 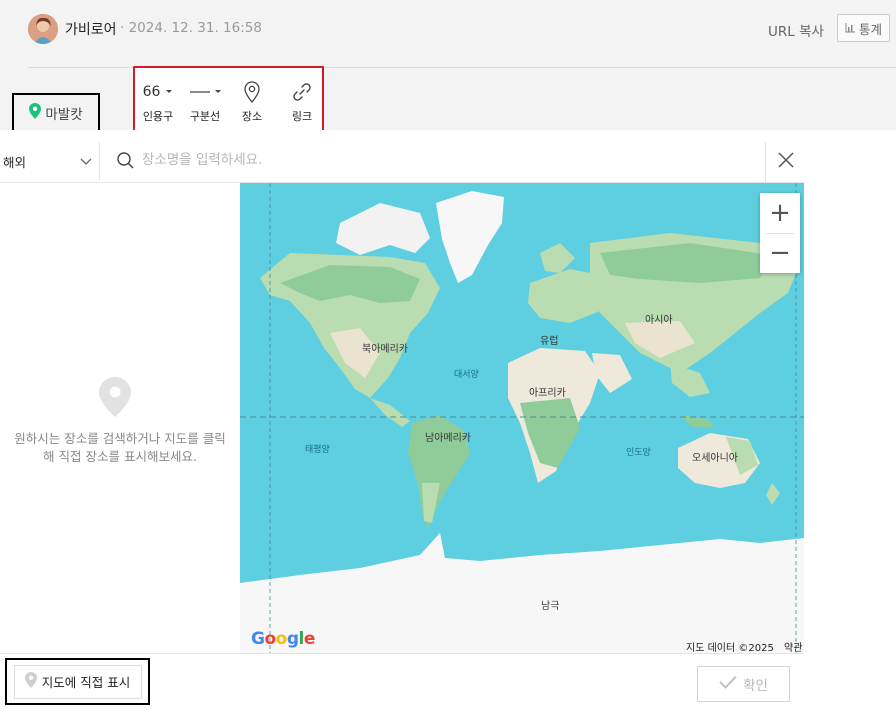 I want to click on confirm-button: 확인, so click(x=743, y=684).